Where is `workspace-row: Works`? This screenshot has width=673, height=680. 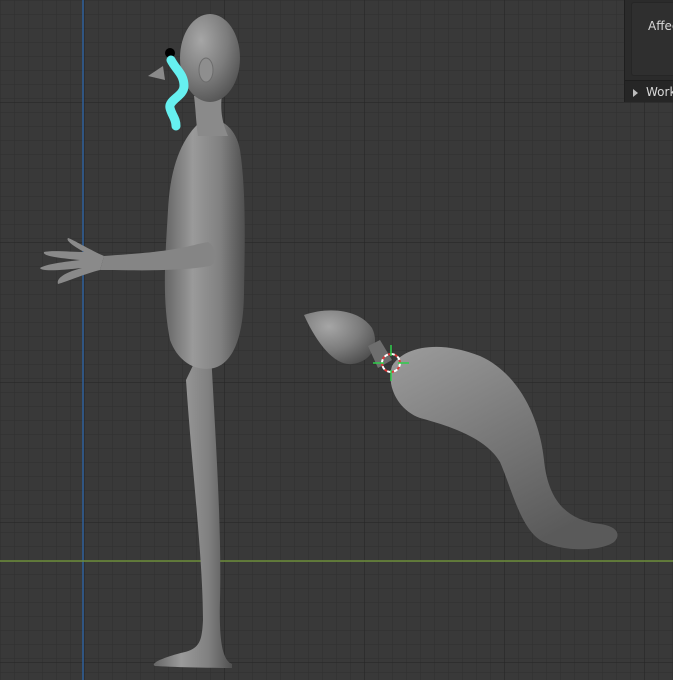
workspace-row: Works is located at coordinates (649, 91).